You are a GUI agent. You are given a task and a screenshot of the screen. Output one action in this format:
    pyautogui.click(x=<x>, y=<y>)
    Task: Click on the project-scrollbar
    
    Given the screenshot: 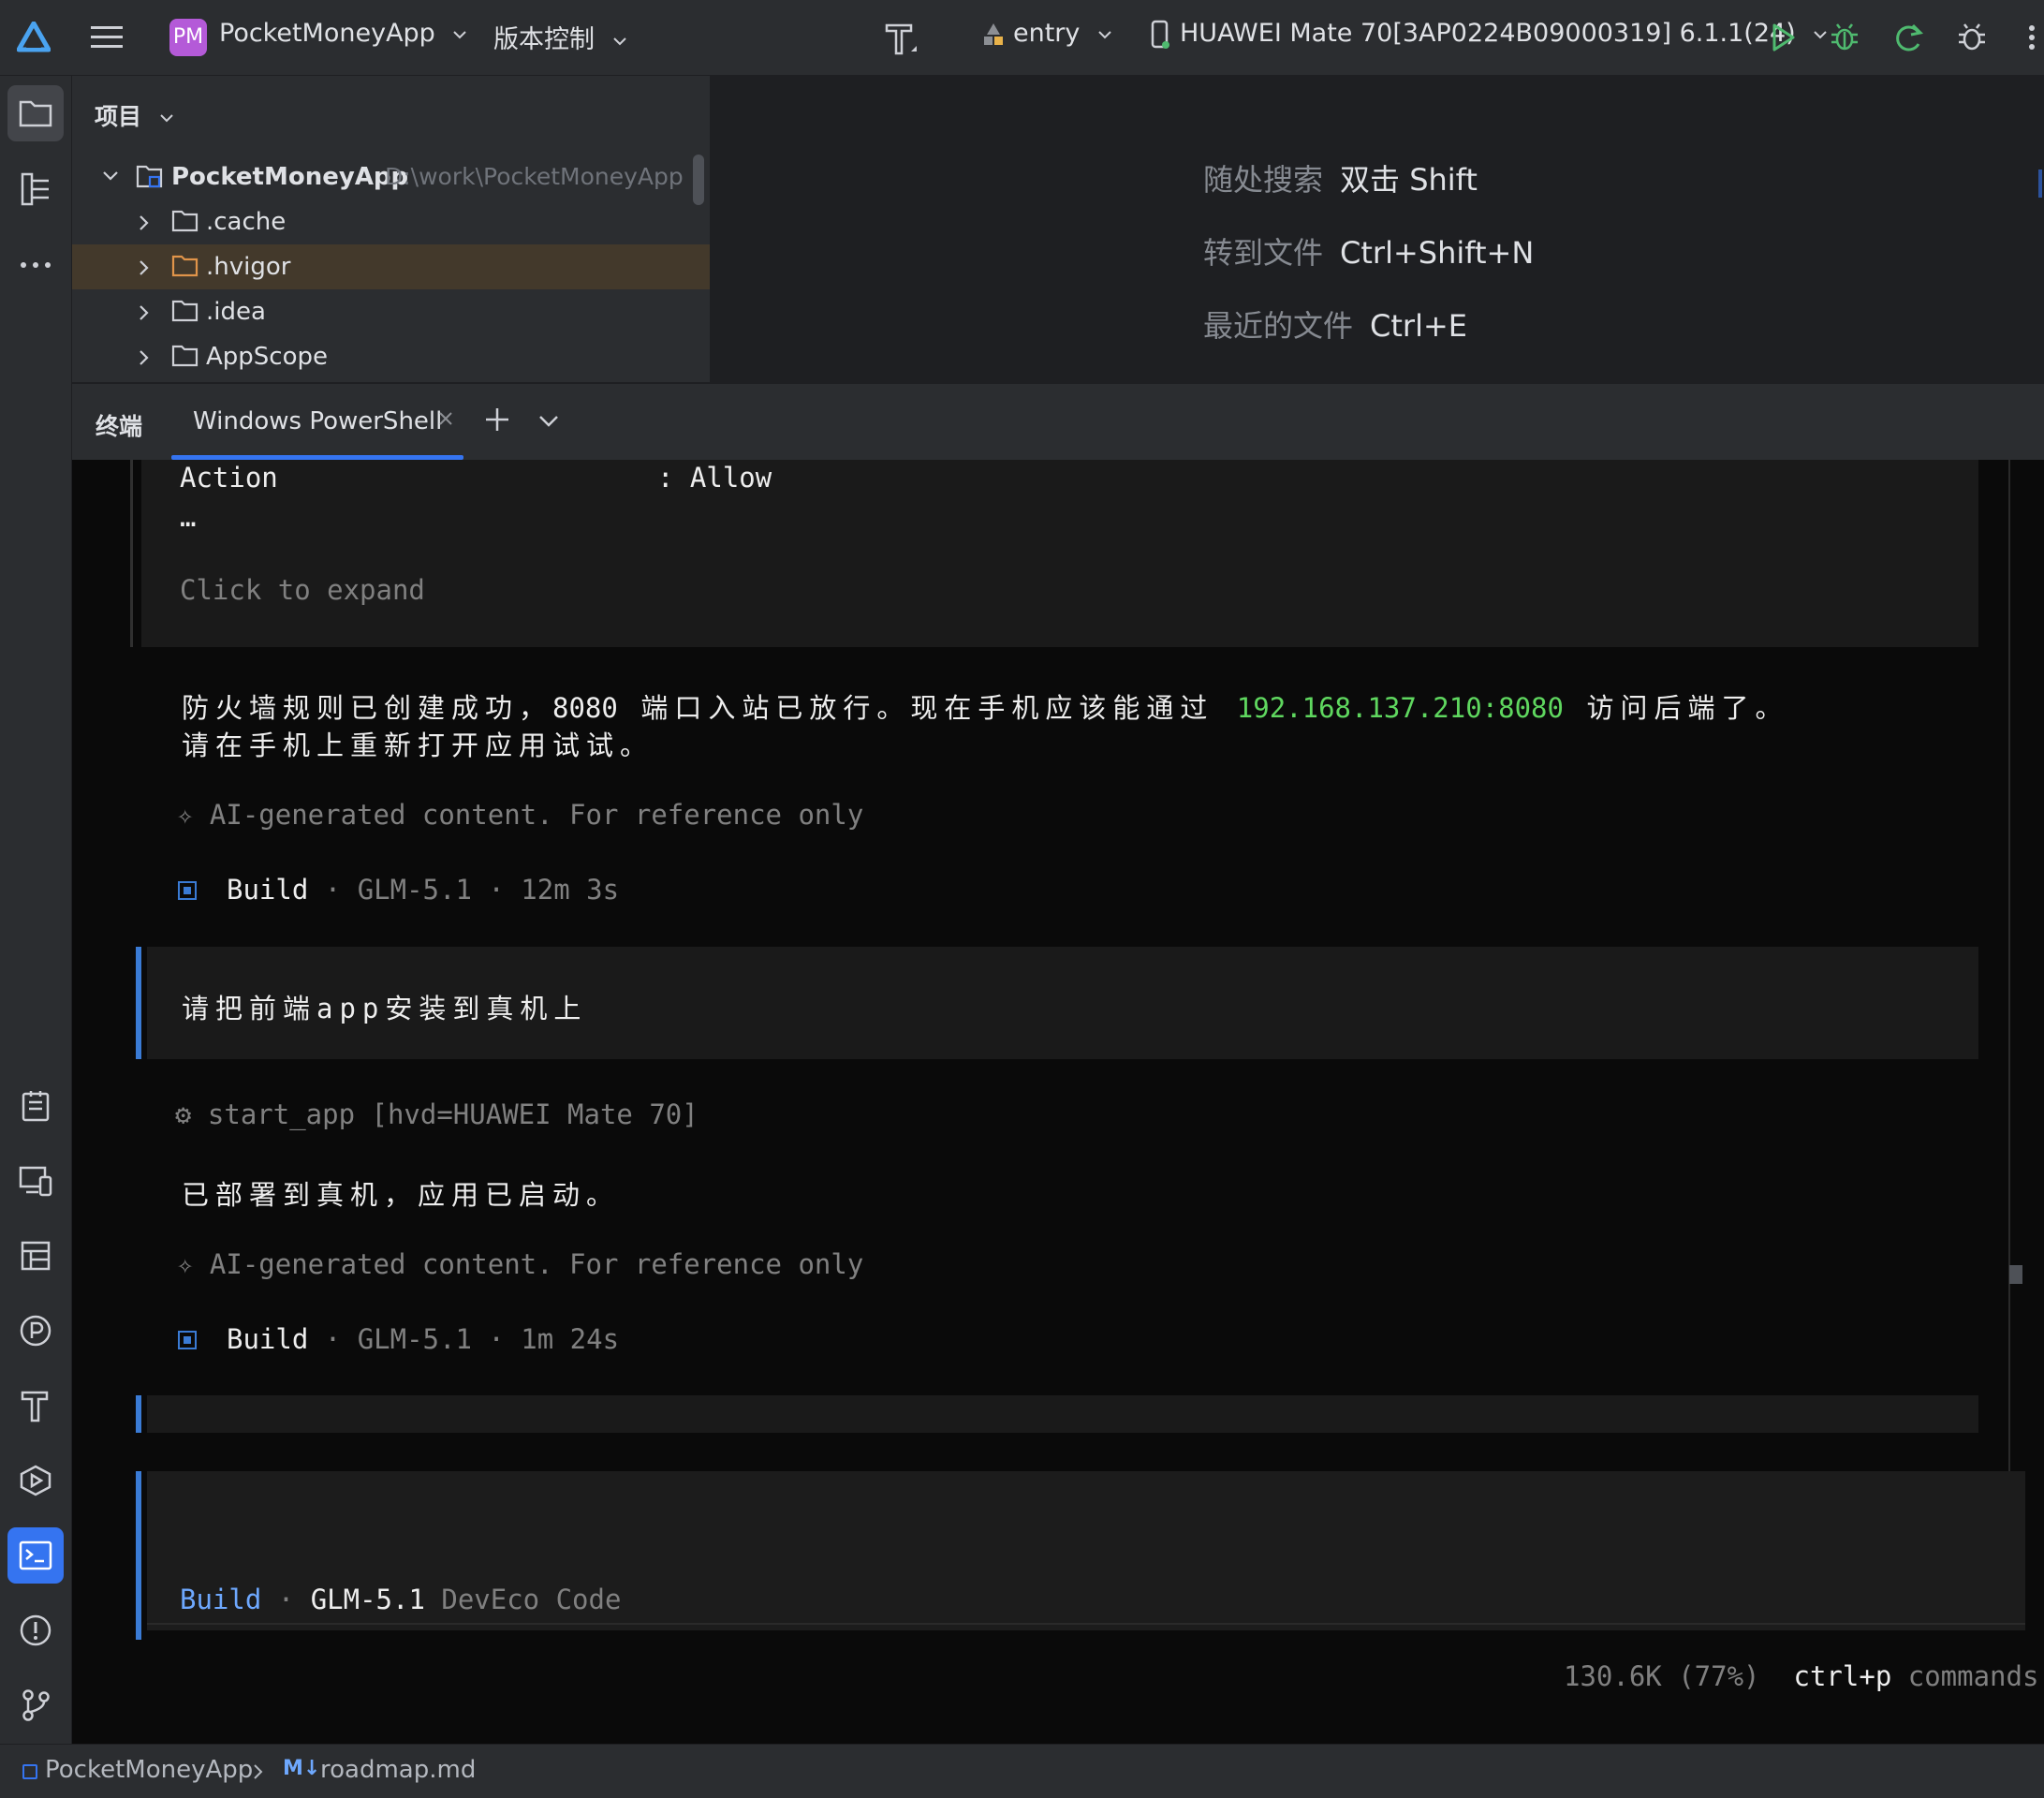 What is the action you would take?
    pyautogui.click(x=698, y=180)
    